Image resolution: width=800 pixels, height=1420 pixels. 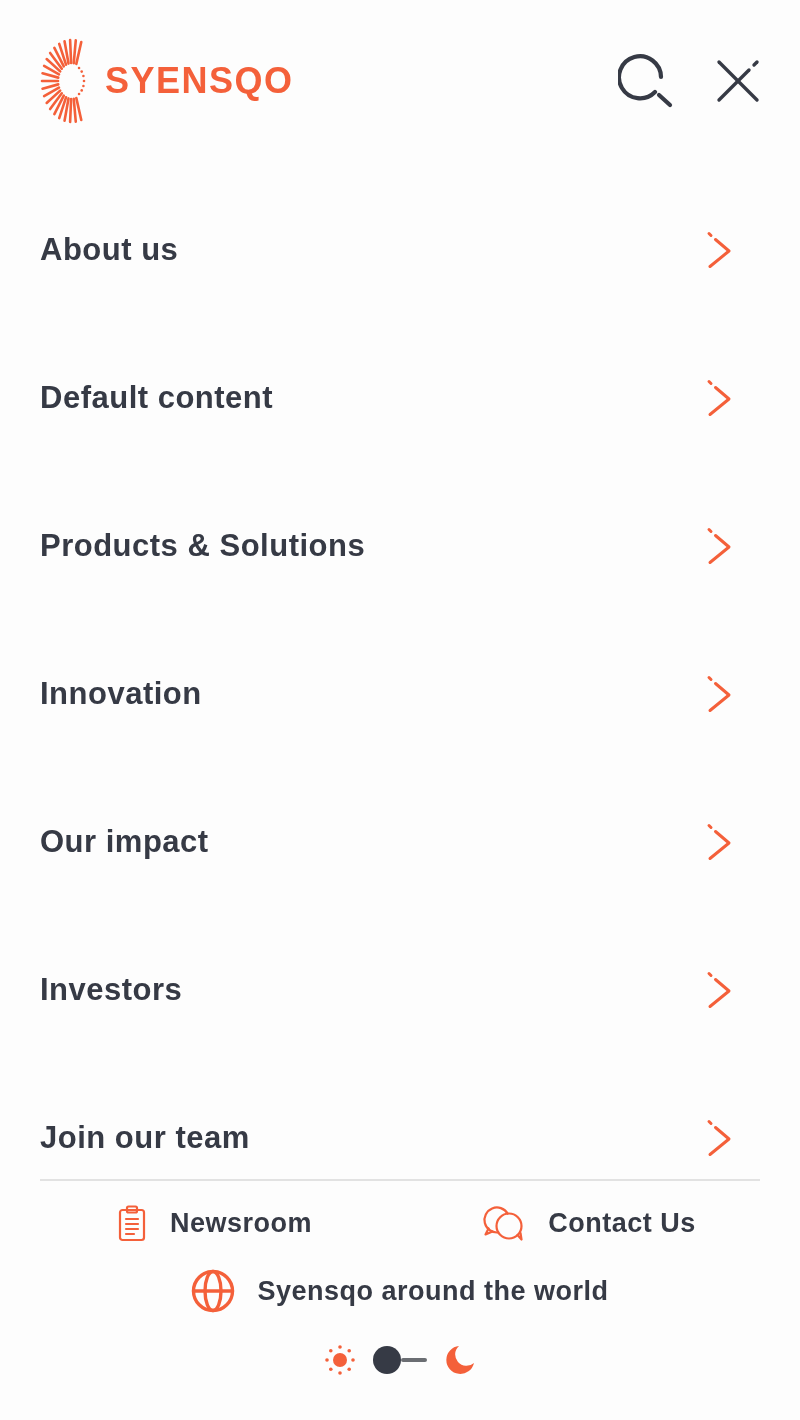 What do you see at coordinates (214, 1223) in the screenshot?
I see `footer-link: Newsroom` at bounding box center [214, 1223].